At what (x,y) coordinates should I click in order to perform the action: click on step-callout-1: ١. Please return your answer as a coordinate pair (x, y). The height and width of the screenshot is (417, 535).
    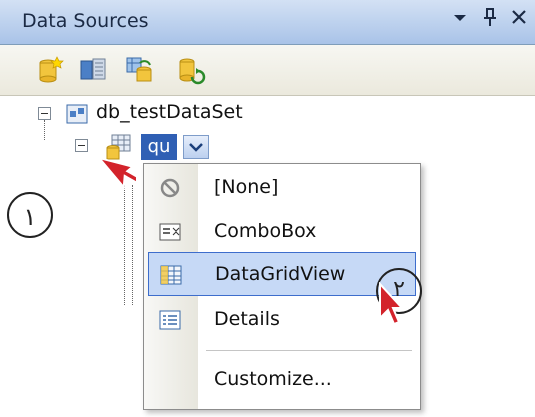
    Looking at the image, I should click on (30, 215).